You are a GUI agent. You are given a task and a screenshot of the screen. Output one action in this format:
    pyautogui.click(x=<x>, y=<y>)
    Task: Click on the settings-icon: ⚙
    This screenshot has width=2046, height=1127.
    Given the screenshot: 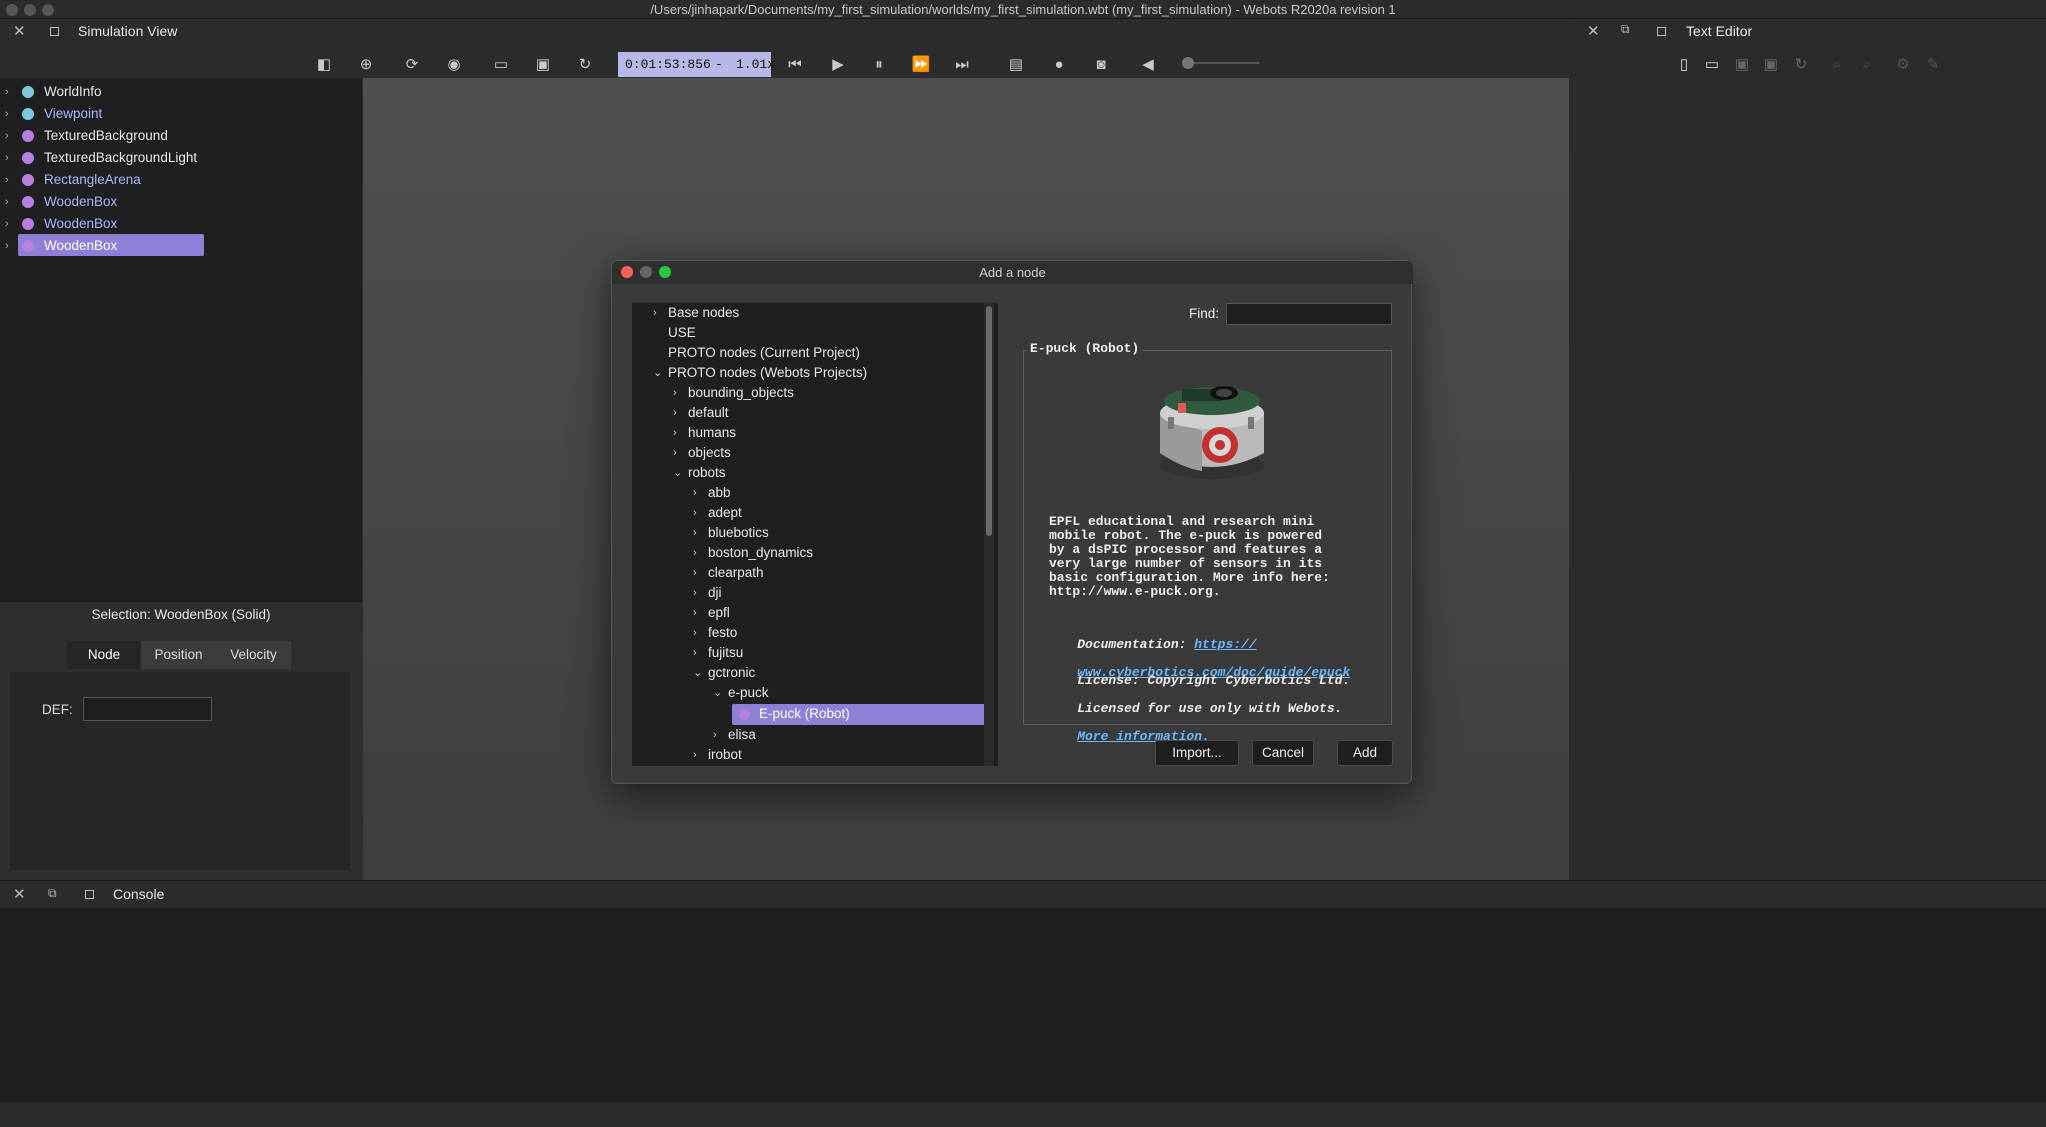 What is the action you would take?
    pyautogui.click(x=1903, y=65)
    